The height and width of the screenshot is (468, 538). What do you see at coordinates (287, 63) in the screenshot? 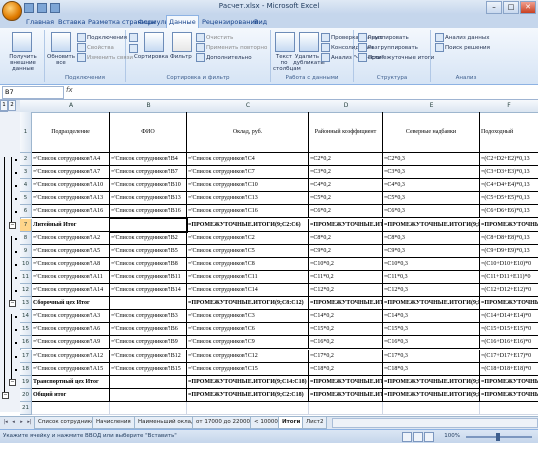
I see `text-to-columns-button: Текст по столбцам` at bounding box center [287, 63].